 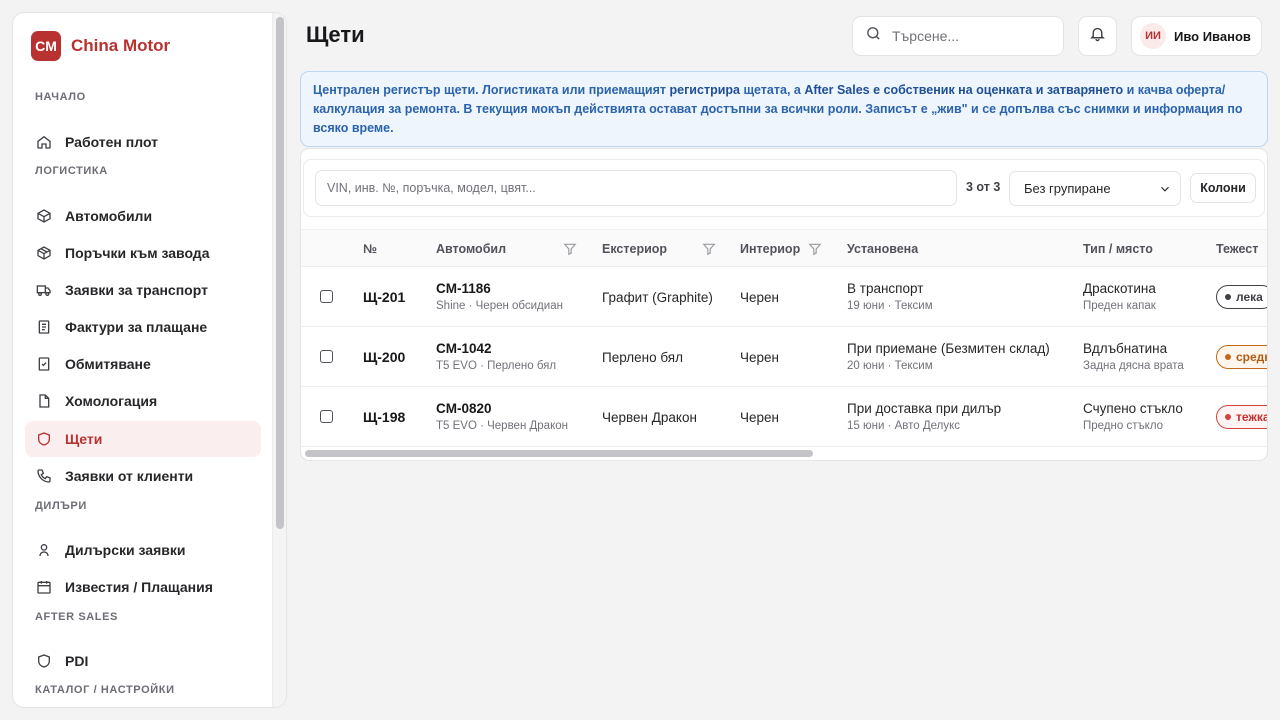 What do you see at coordinates (112, 142) in the screenshot?
I see `sidebar-item-label: Работен плот` at bounding box center [112, 142].